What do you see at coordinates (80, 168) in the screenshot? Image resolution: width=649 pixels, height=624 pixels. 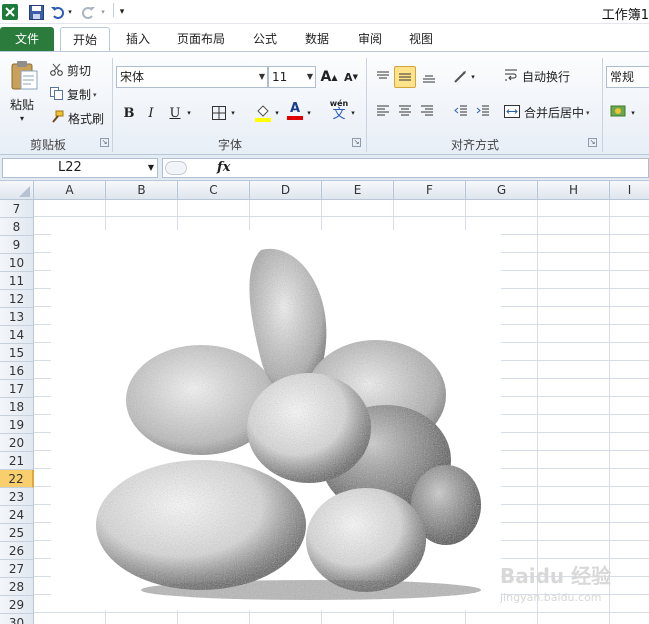 I see `name-box: L22 ▼` at bounding box center [80, 168].